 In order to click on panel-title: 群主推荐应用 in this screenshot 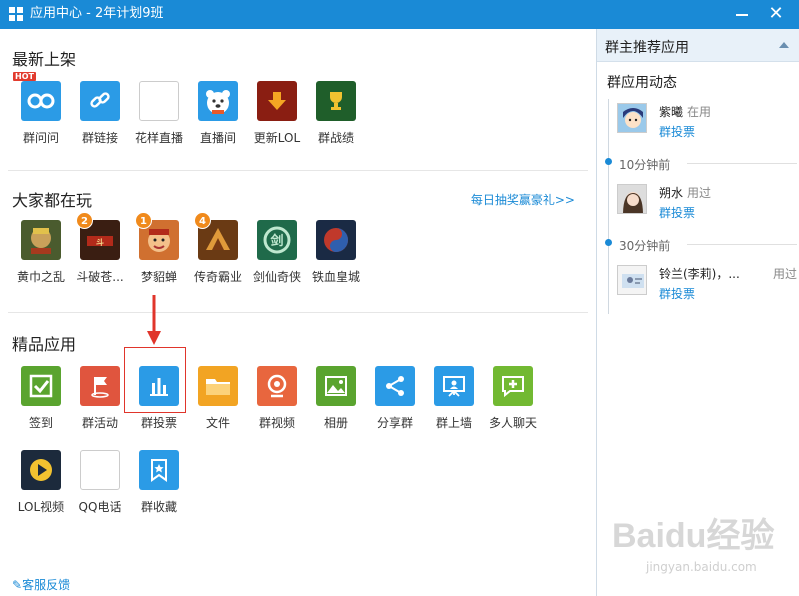, I will do `click(647, 48)`.